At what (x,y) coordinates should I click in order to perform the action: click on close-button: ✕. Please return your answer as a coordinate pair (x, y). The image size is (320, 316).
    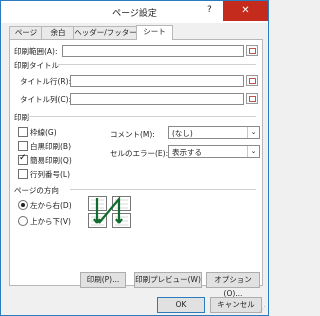
    Looking at the image, I should click on (245, 11).